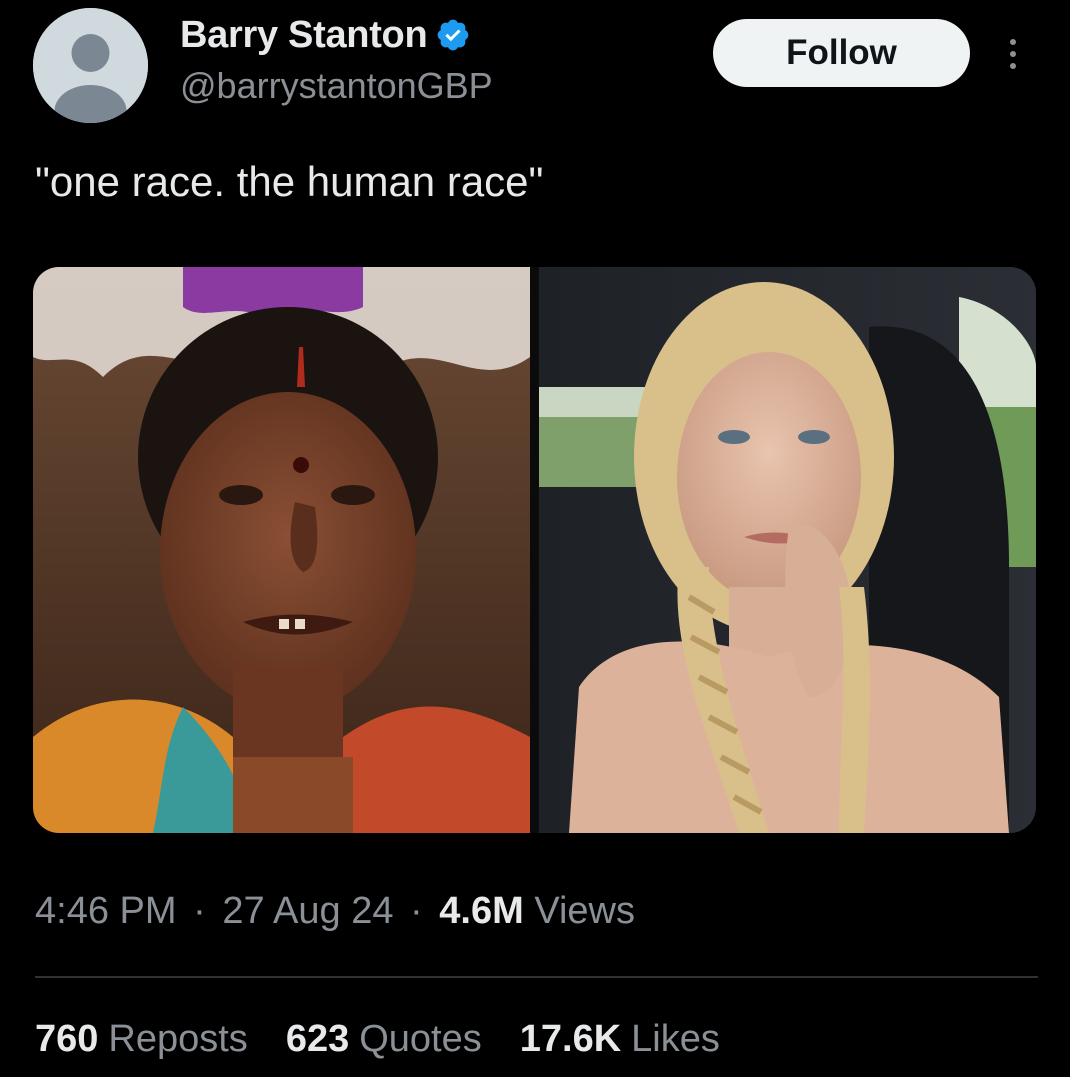  What do you see at coordinates (307, 911) in the screenshot?
I see `tweet-date: 27 Aug 24` at bounding box center [307, 911].